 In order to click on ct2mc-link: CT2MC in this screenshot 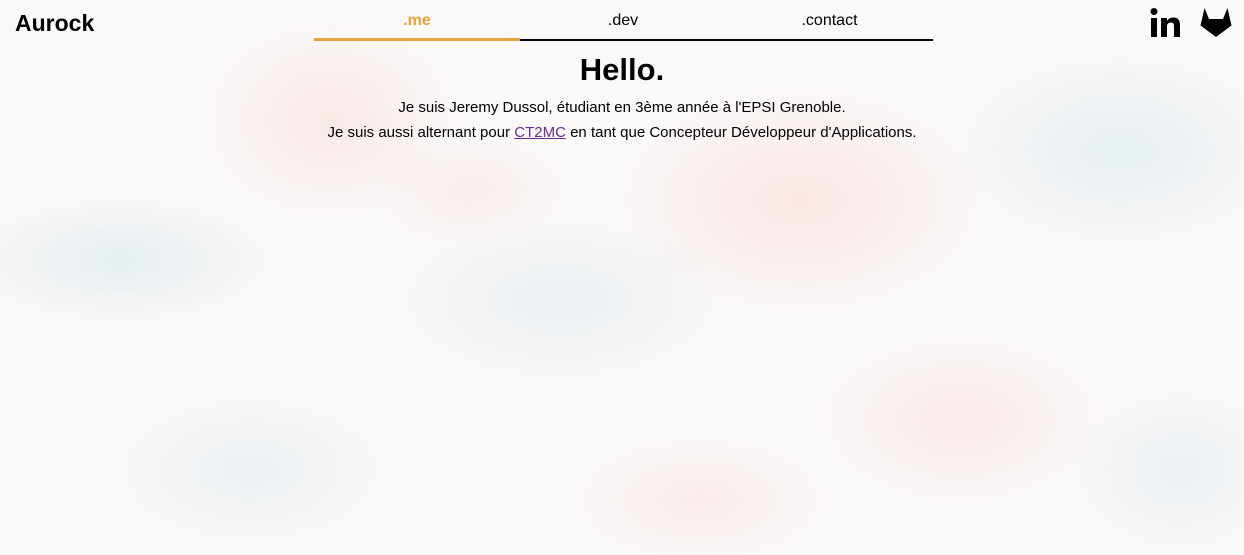, I will do `click(540, 132)`.